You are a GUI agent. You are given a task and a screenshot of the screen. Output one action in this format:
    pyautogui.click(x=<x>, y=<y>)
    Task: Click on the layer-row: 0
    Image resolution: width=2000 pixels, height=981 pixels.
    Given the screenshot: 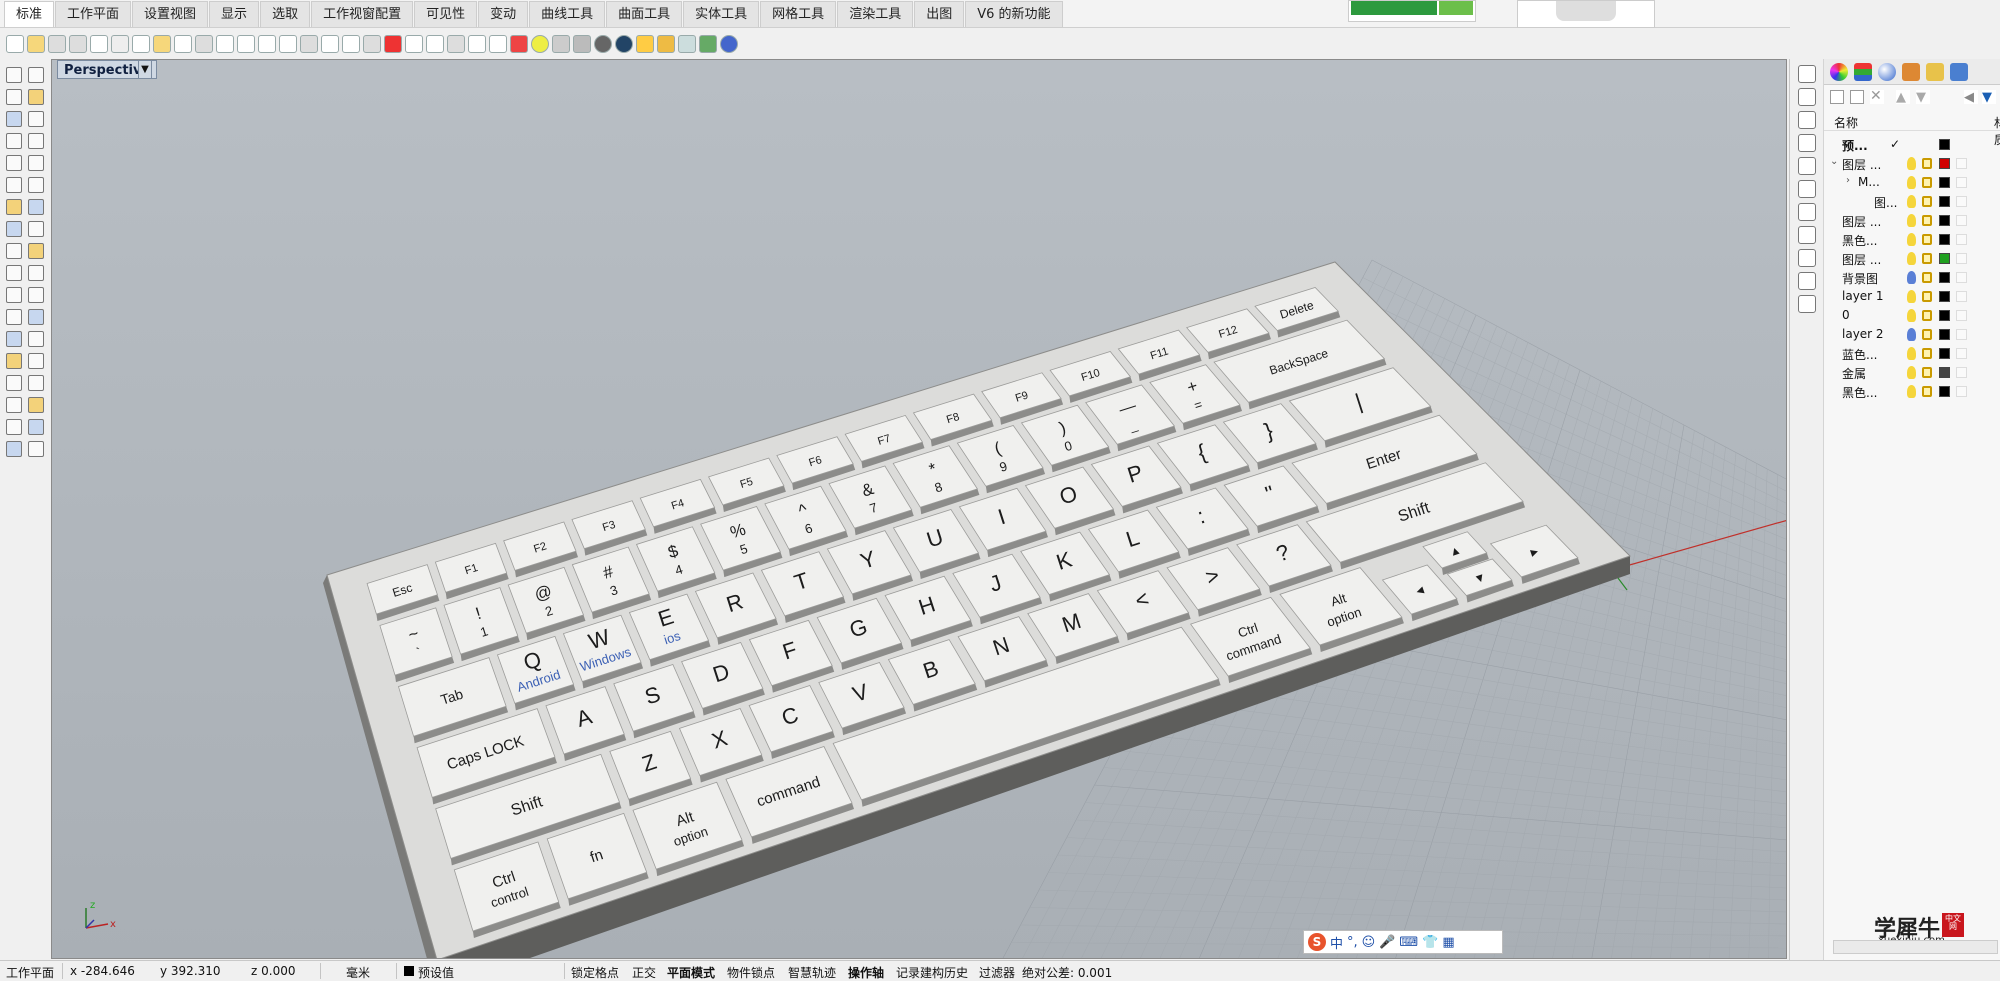 What is the action you would take?
    pyautogui.click(x=1912, y=315)
    